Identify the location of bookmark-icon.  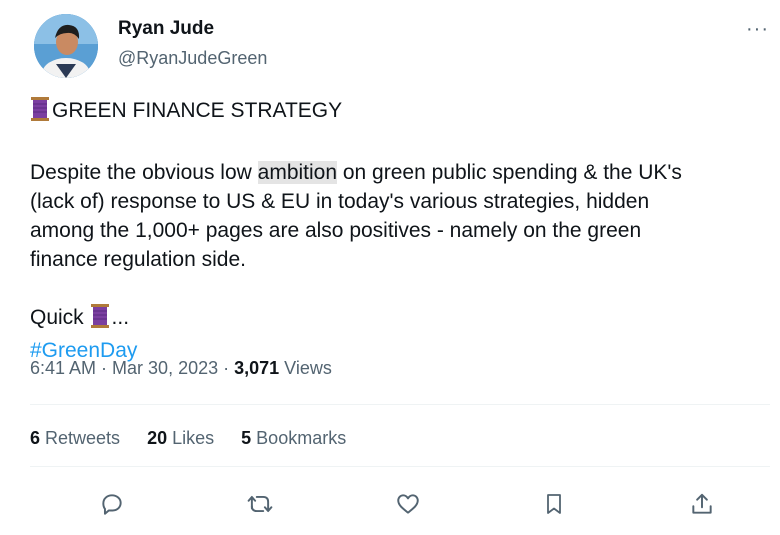
(554, 504).